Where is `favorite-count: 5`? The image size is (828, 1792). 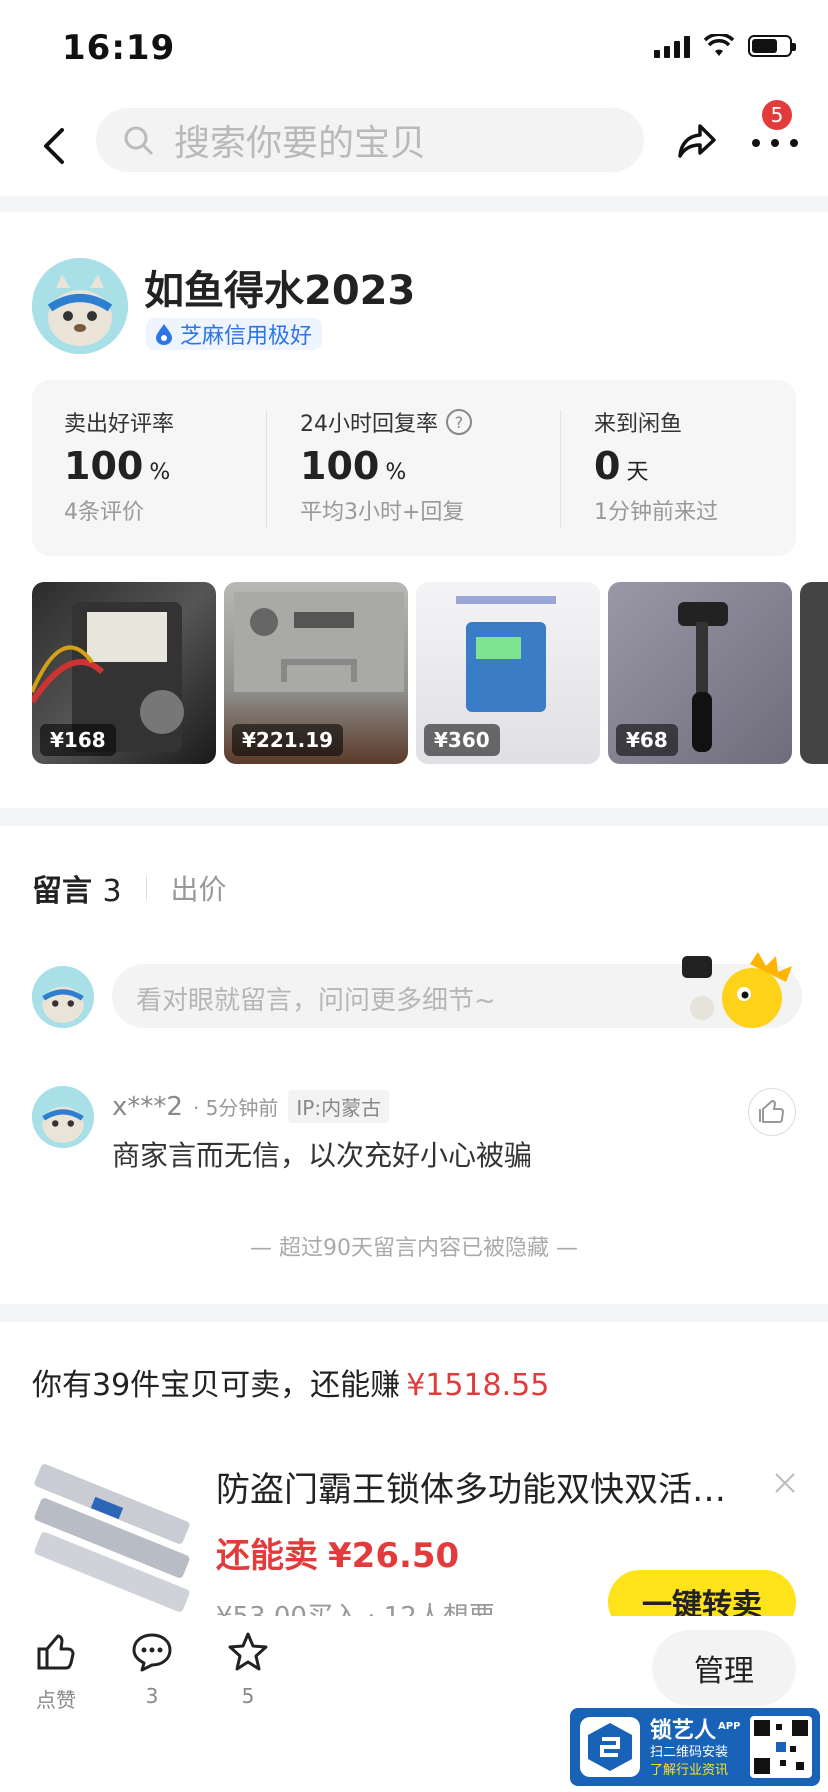
favorite-count: 5 is located at coordinates (248, 1696).